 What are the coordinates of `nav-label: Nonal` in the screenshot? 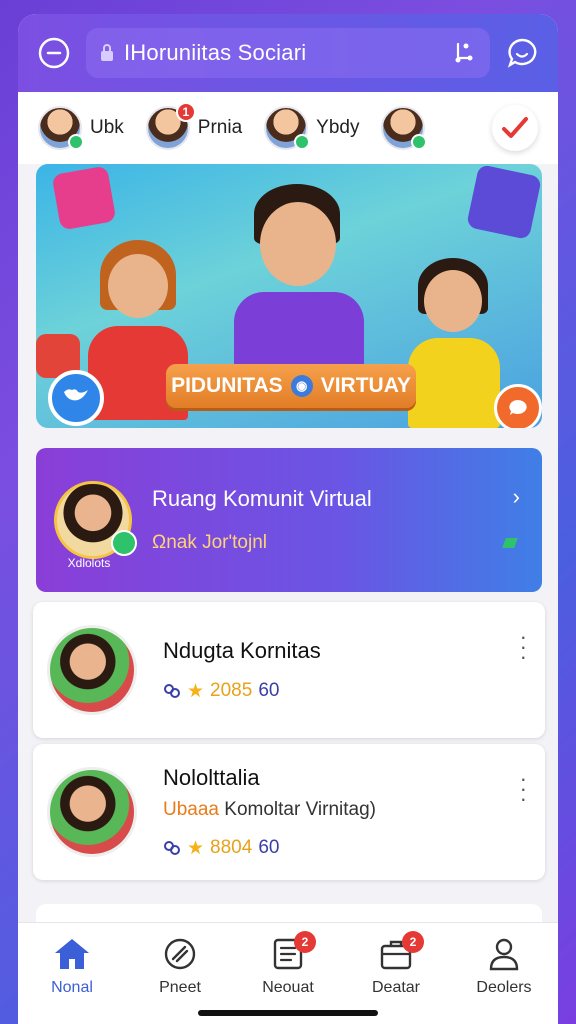 It's located at (72, 987).